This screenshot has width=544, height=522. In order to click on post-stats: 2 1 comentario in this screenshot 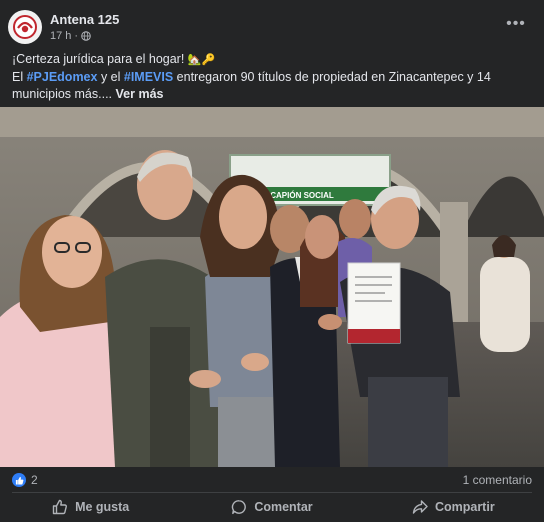, I will do `click(272, 480)`.